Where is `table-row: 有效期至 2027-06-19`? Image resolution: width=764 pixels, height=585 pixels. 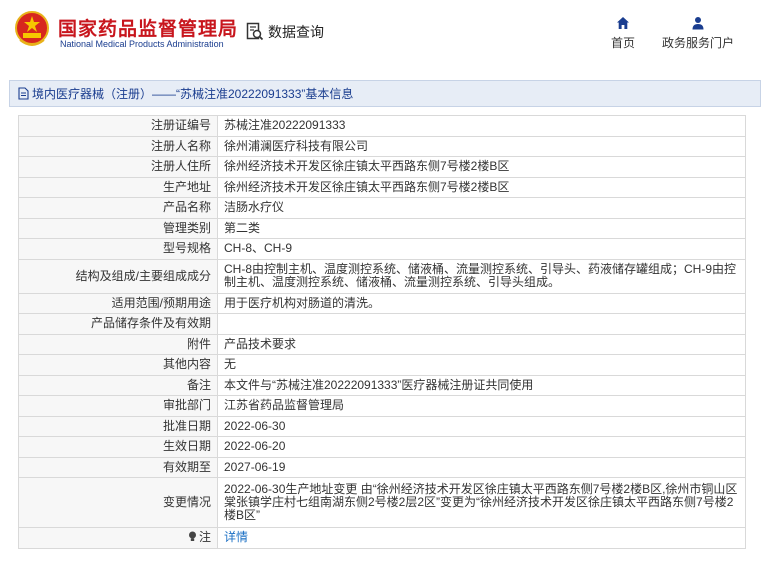 table-row: 有效期至 2027-06-19 is located at coordinates (382, 467).